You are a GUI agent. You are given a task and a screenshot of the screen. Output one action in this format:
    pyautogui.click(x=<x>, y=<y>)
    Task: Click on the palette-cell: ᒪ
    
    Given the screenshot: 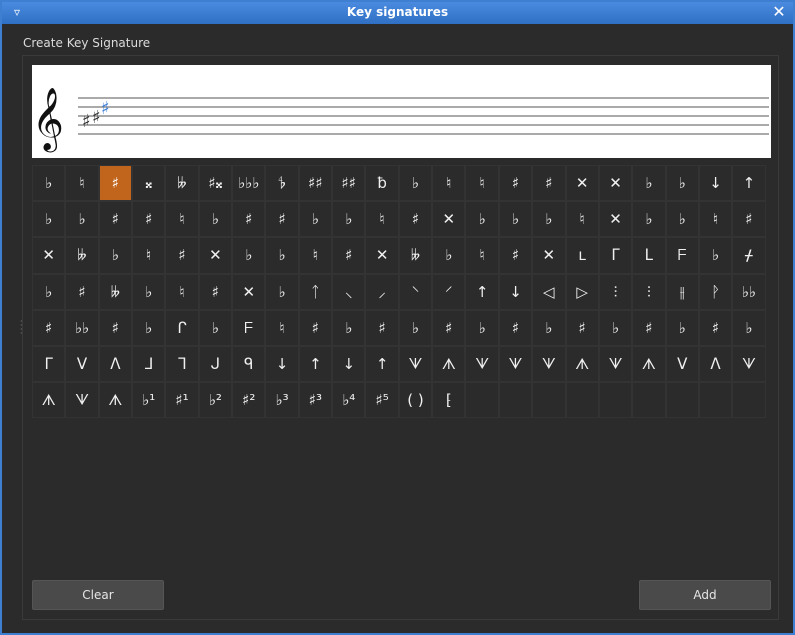 What is the action you would take?
    pyautogui.click(x=649, y=255)
    